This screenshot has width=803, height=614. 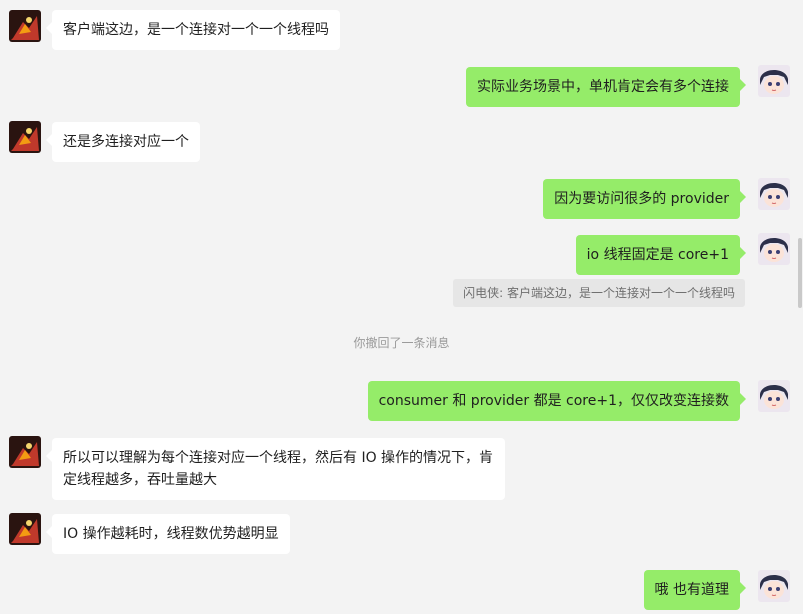 I want to click on quoted-message-text: 闪电侠: 客户端这边，是一个连接对一个一个线程吗, so click(x=599, y=293).